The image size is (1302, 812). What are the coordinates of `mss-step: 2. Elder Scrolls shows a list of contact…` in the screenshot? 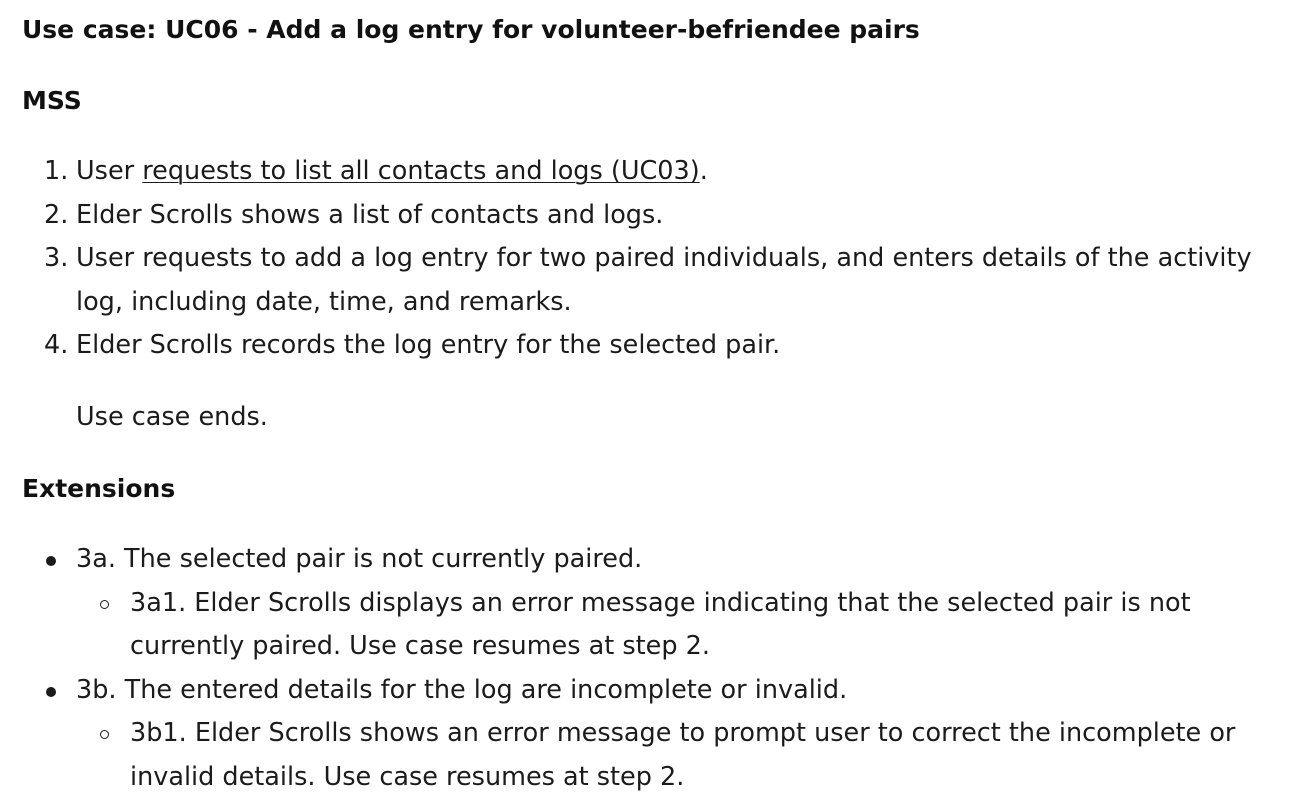 It's located at (660, 216).